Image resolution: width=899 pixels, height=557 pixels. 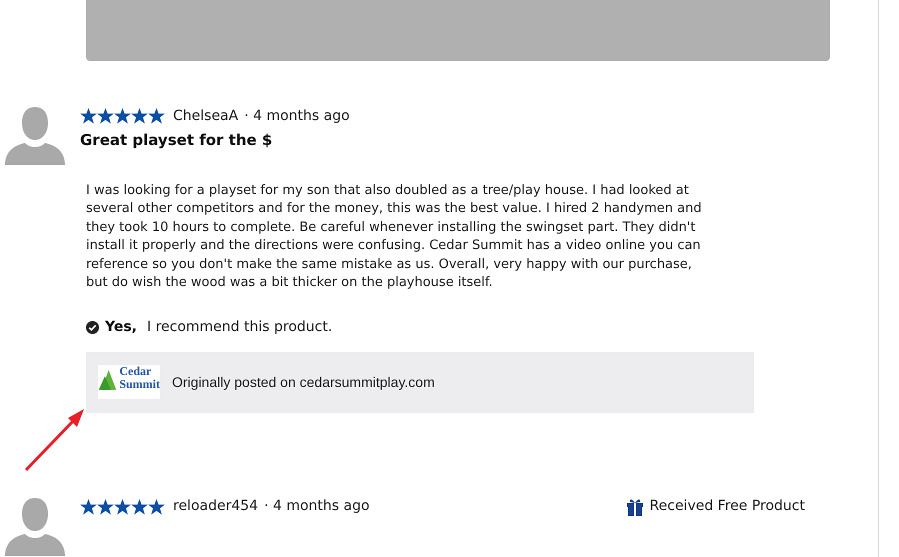 I want to click on source-text: Originally posted on cedarsummitplay.com, so click(x=303, y=382).